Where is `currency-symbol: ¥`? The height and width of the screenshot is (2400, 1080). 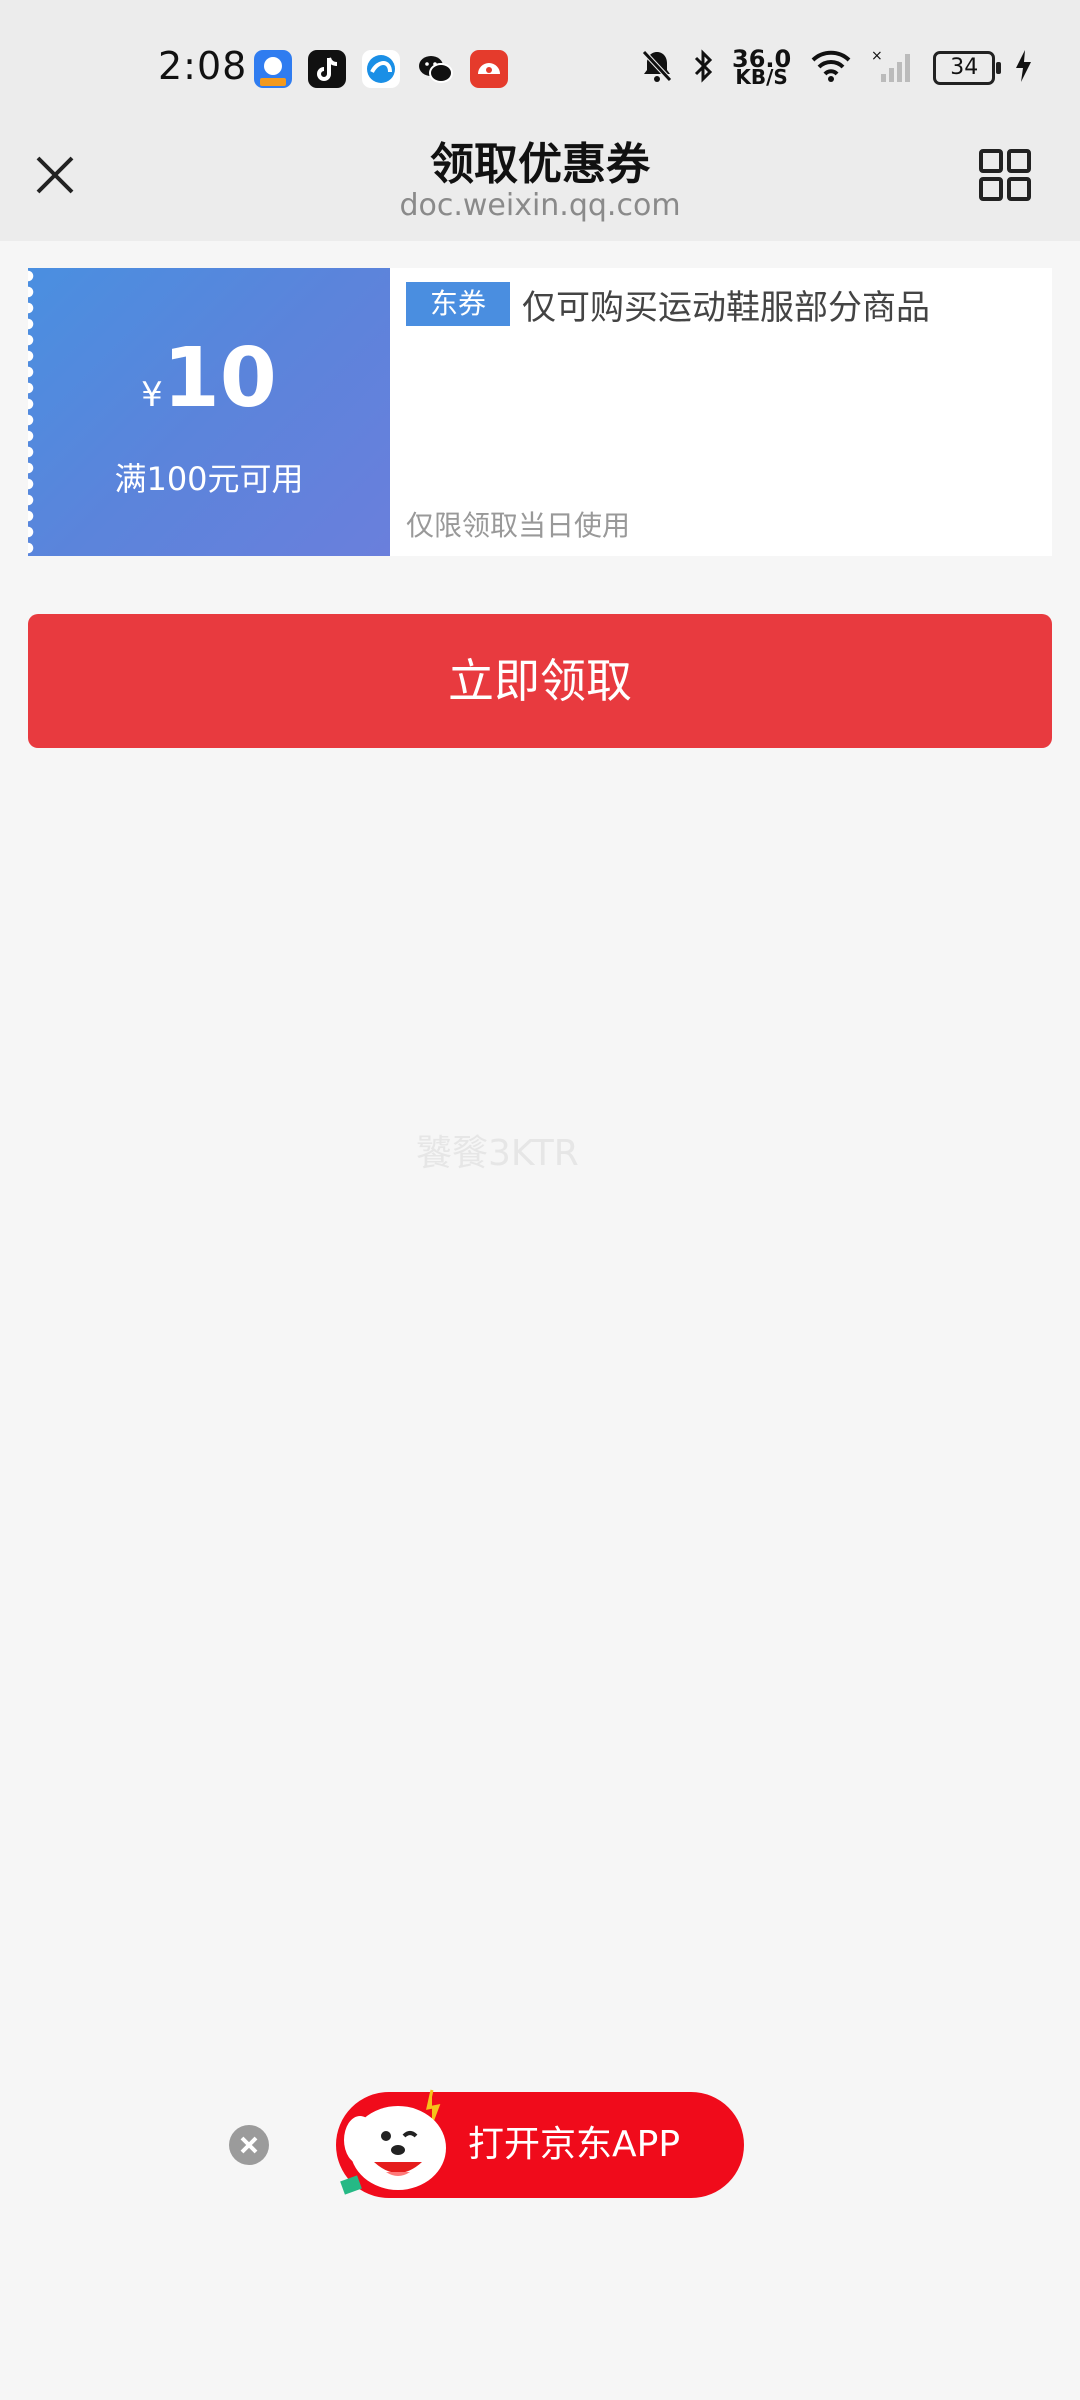
currency-symbol: ¥ is located at coordinates (152, 395).